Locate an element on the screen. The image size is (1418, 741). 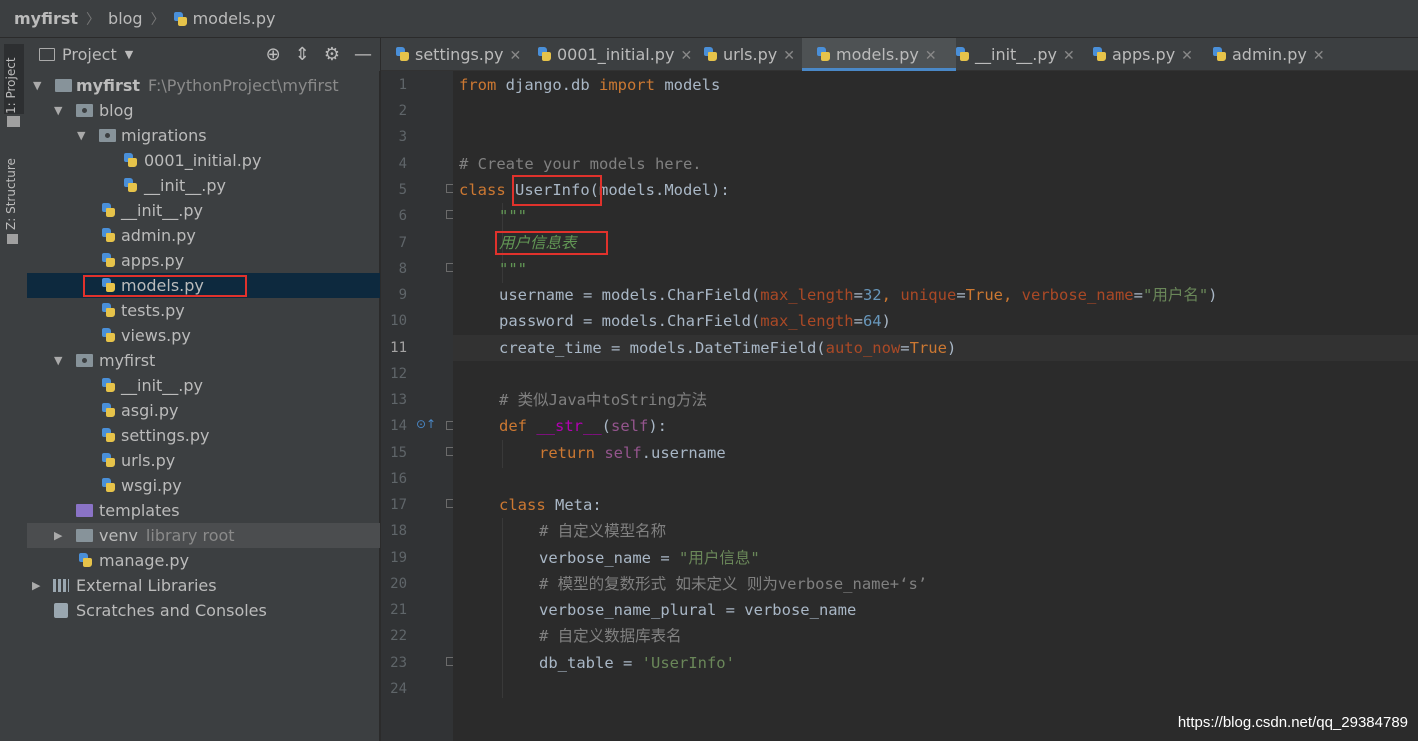
indent-guide is located at coordinates (502, 608).